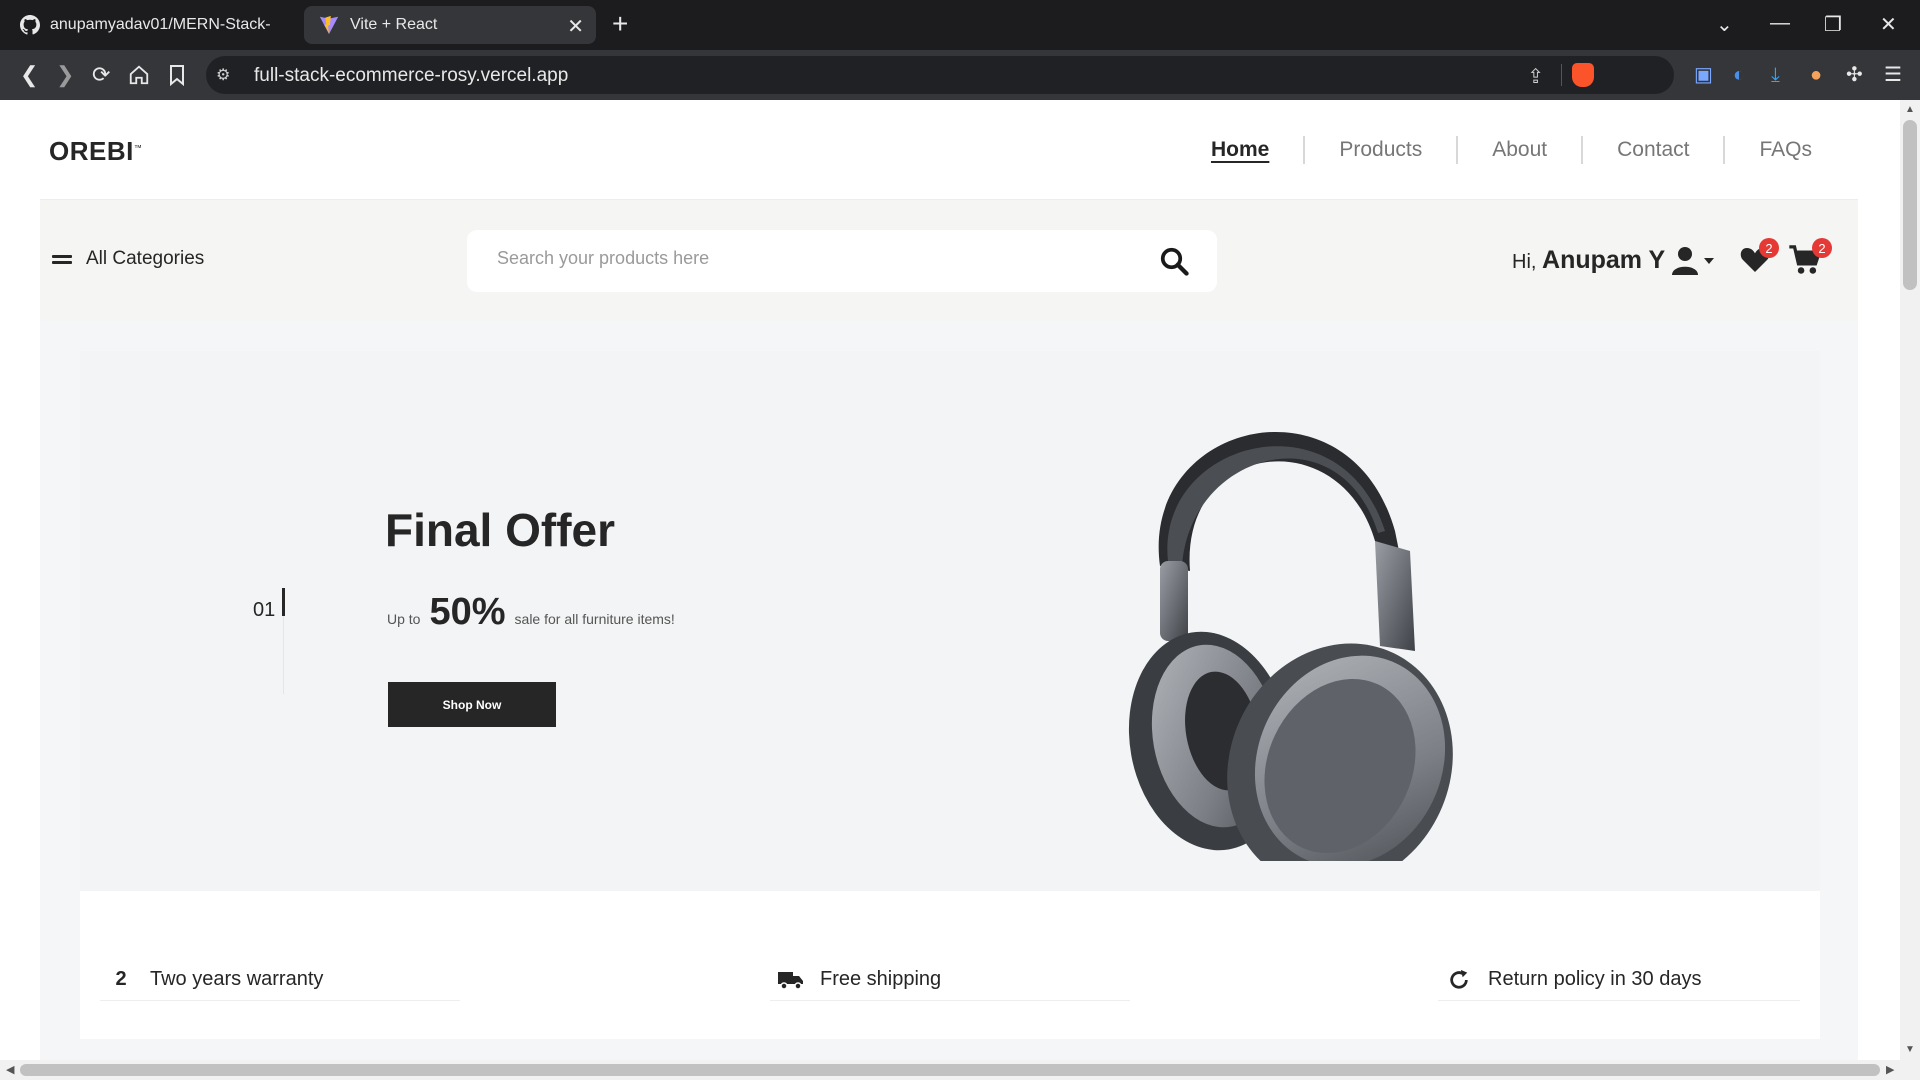 This screenshot has width=1920, height=1080. I want to click on hamburger-icon, so click(62, 259).